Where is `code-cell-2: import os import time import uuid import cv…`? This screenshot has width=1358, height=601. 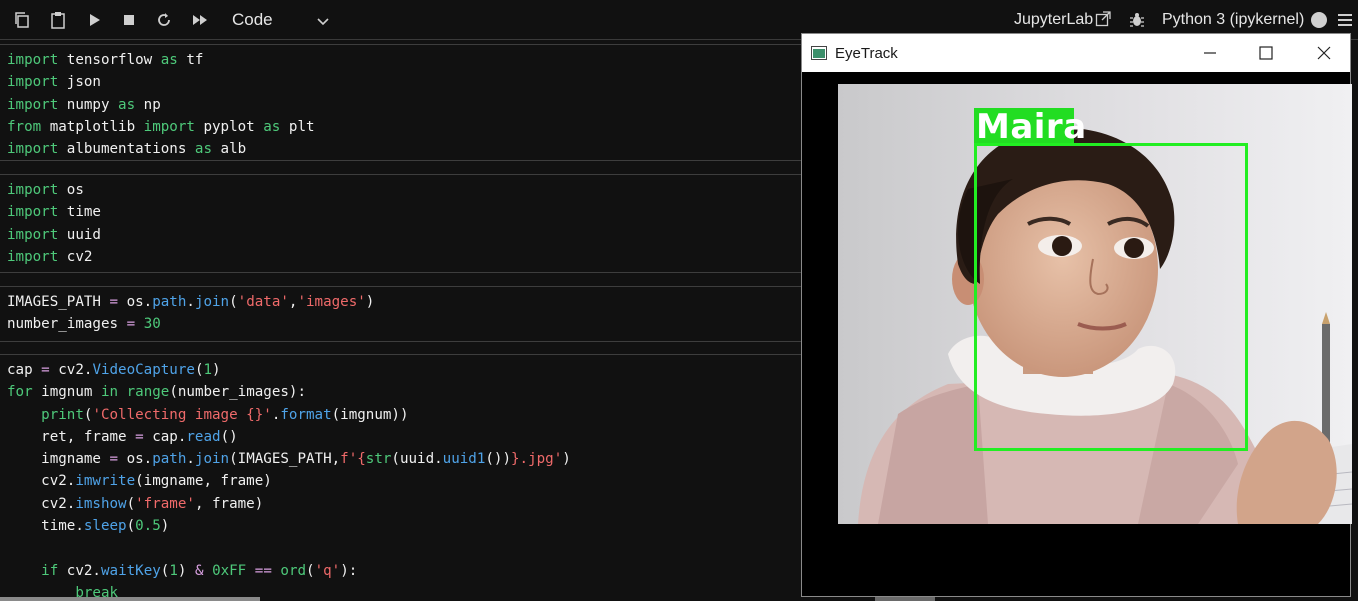 code-cell-2: import os import time import uuid import cv… is located at coordinates (400, 223).